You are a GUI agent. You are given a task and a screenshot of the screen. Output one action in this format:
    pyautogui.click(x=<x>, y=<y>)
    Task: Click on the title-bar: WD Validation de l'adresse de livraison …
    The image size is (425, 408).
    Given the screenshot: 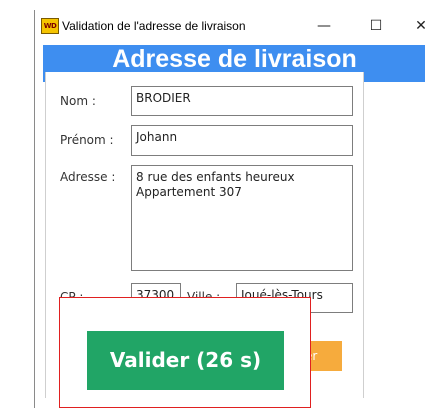 What is the action you would take?
    pyautogui.click(x=230, y=26)
    